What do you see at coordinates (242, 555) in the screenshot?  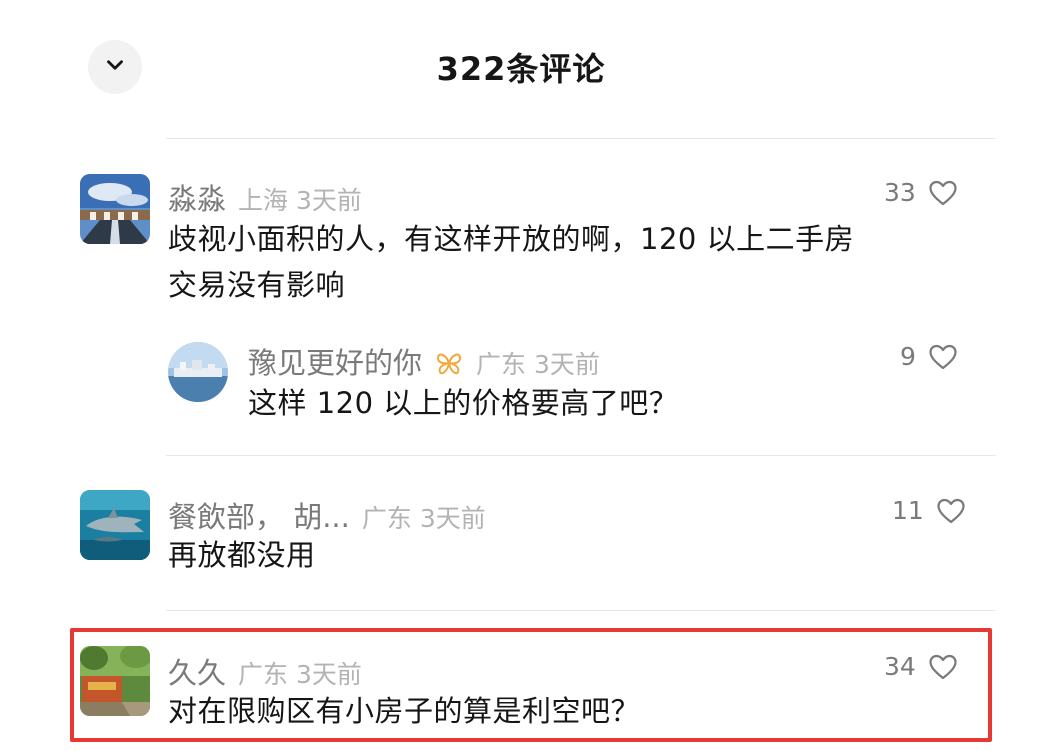 I see `comment-text: 再放都没用` at bounding box center [242, 555].